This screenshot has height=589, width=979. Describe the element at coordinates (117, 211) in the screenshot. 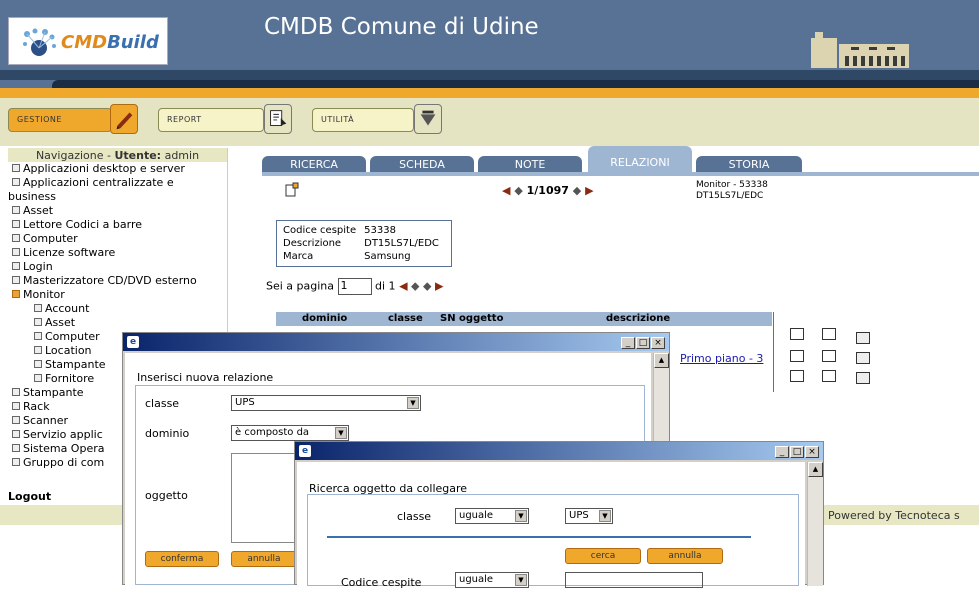

I see `tree-item: Asset` at that location.